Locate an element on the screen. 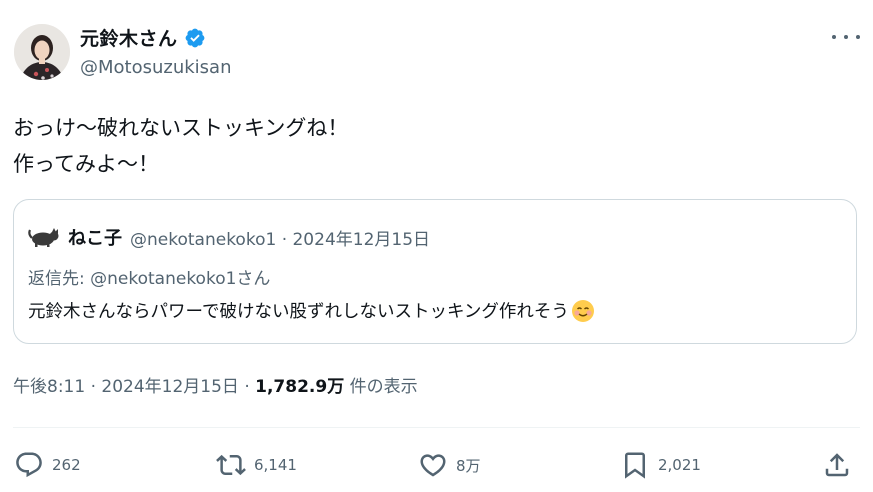 The image size is (873, 492). tweet-timestamp: 午後8:11 · 2024年12月15日 · is located at coordinates (134, 387).